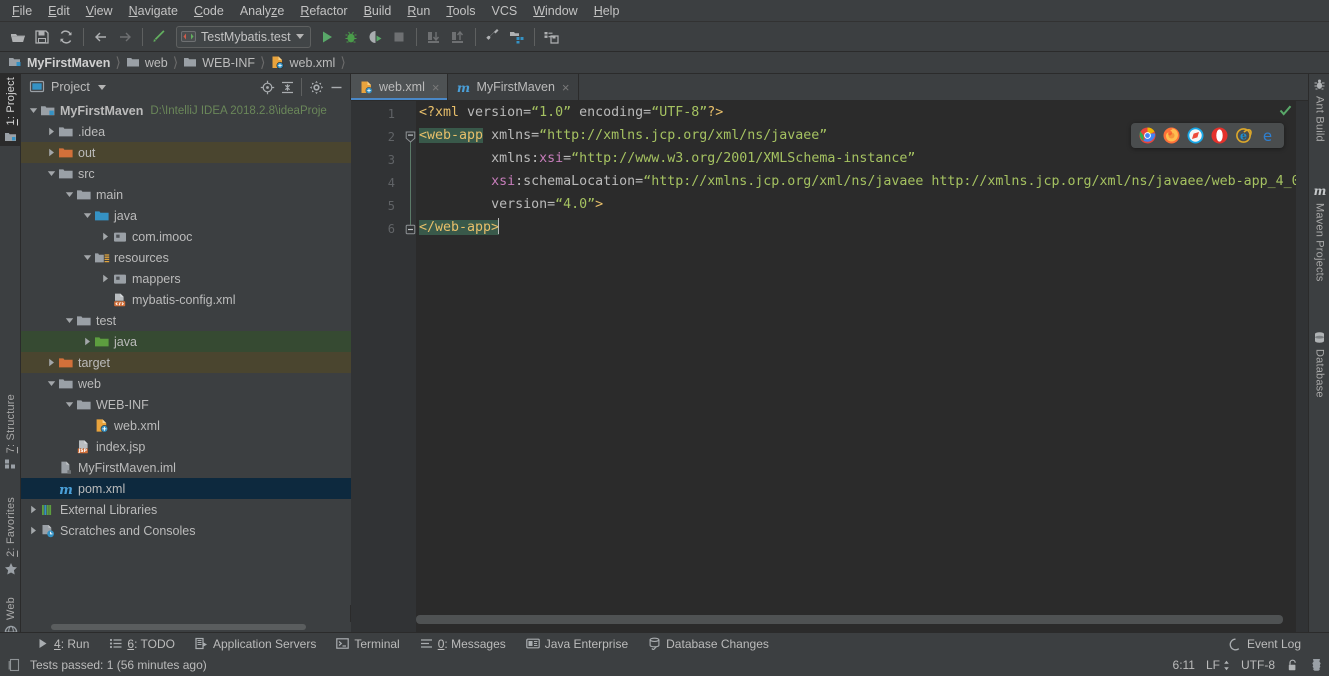 The height and width of the screenshot is (676, 1329). What do you see at coordinates (186, 446) in the screenshot?
I see `tree-item-index-jsp: JSP index.jsp` at bounding box center [186, 446].